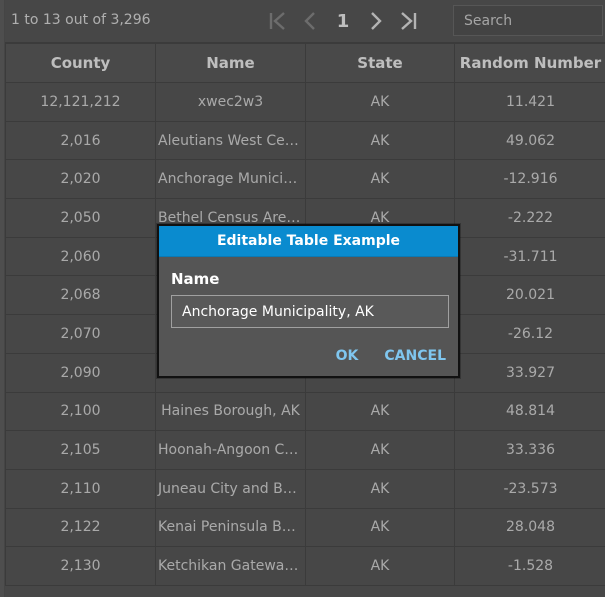  I want to click on county-cell: 2,100, so click(80, 411).